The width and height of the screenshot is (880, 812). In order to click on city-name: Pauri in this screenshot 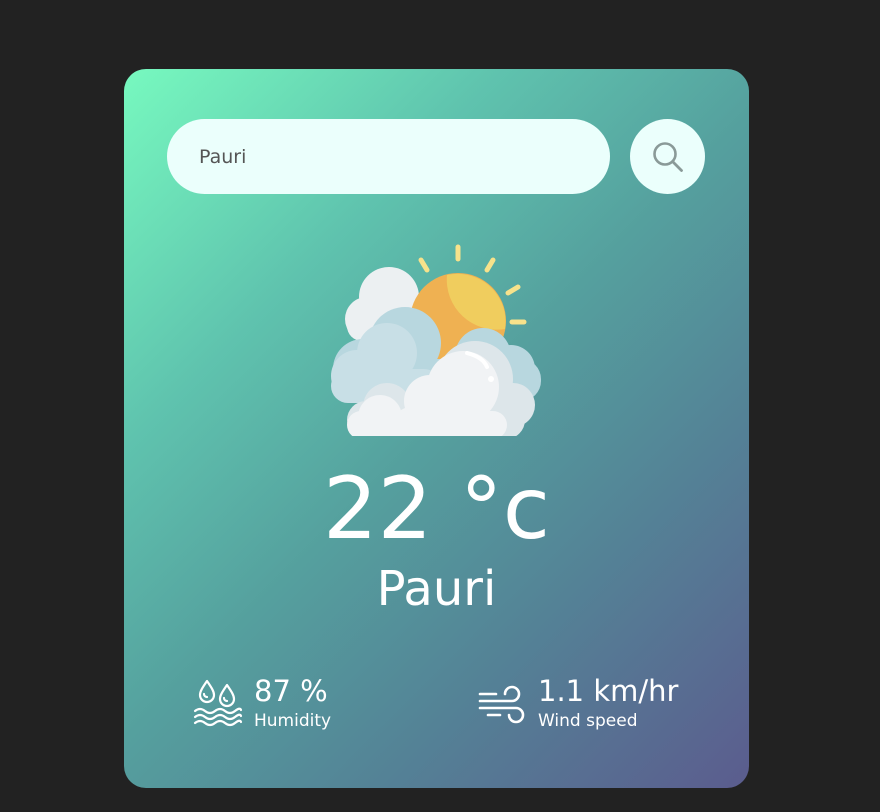, I will do `click(436, 589)`.